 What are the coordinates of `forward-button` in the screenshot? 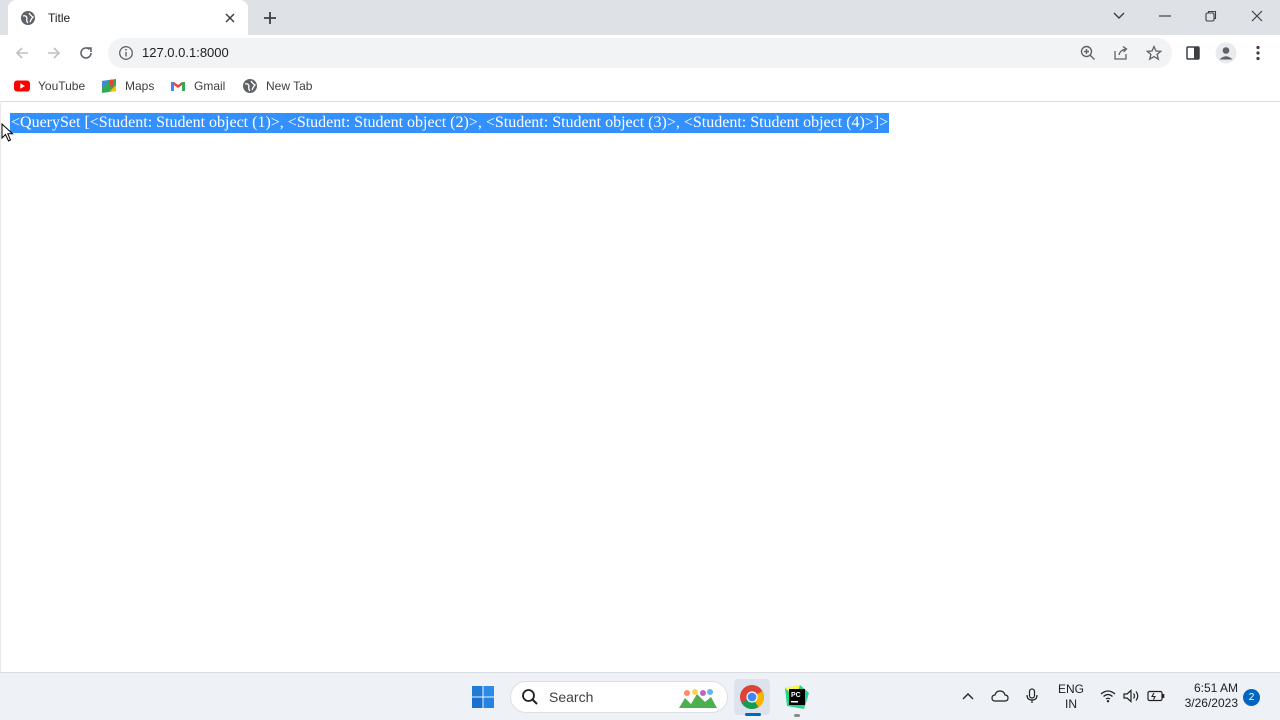 It's located at (54, 53).